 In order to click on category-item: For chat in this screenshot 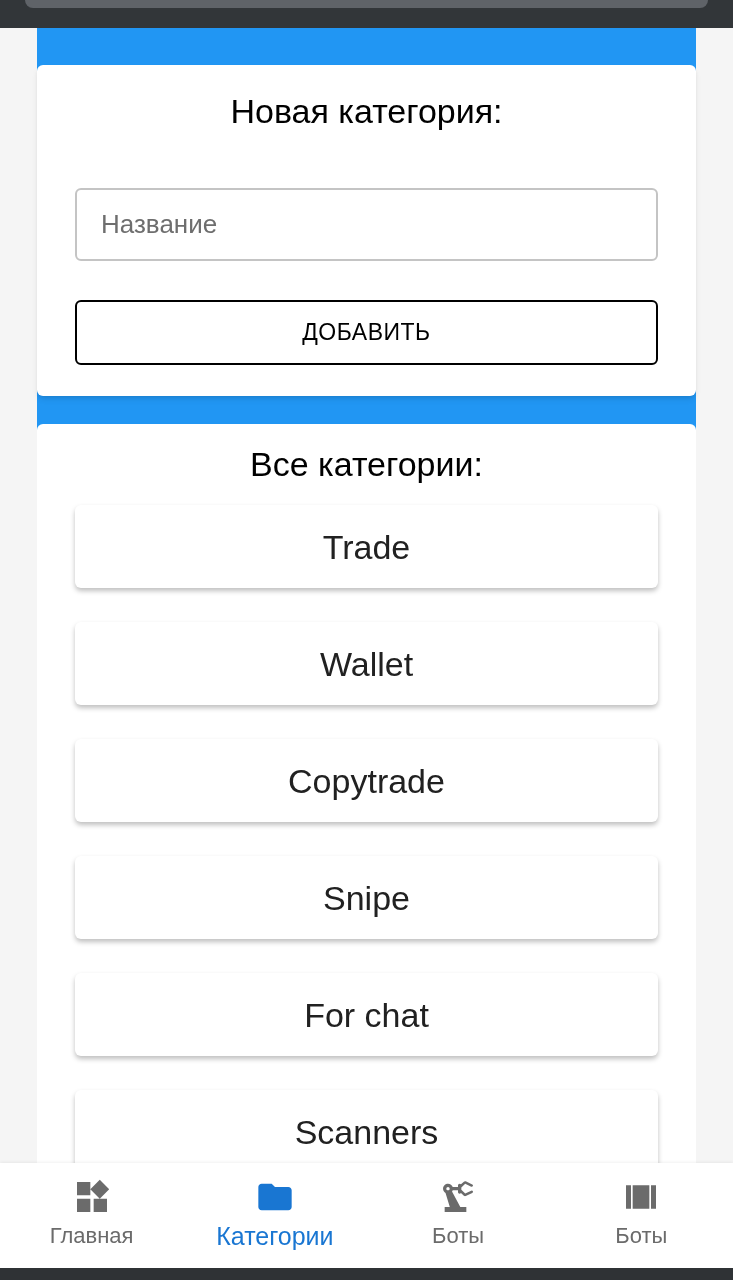, I will do `click(366, 1014)`.